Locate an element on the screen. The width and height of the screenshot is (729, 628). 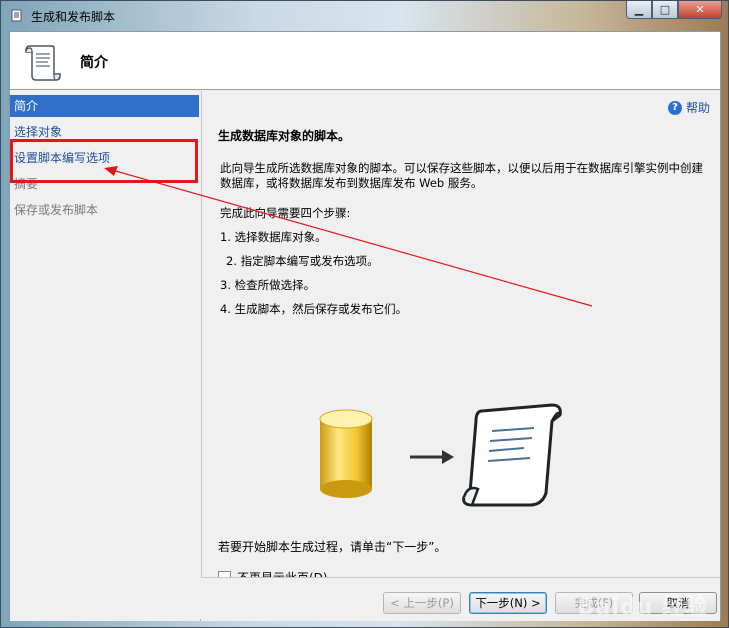
start-instruction: 若要开始脚本生成过程，请单击“下一步”。 is located at coordinates (332, 547).